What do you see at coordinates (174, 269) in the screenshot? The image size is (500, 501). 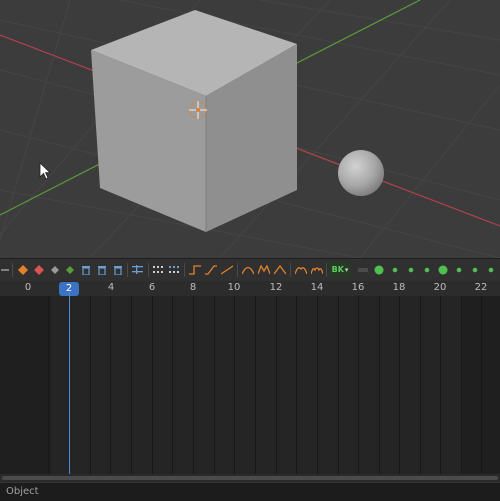 I see `keys-selected-grid-icon` at bounding box center [174, 269].